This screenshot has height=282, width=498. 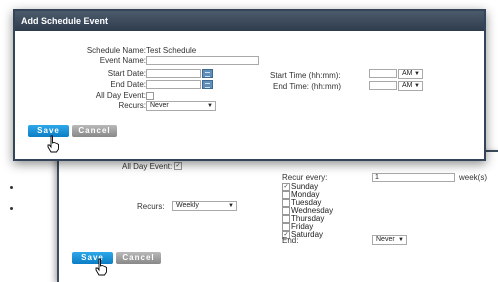 I want to click on recurs-select: Never ▼, so click(x=181, y=106).